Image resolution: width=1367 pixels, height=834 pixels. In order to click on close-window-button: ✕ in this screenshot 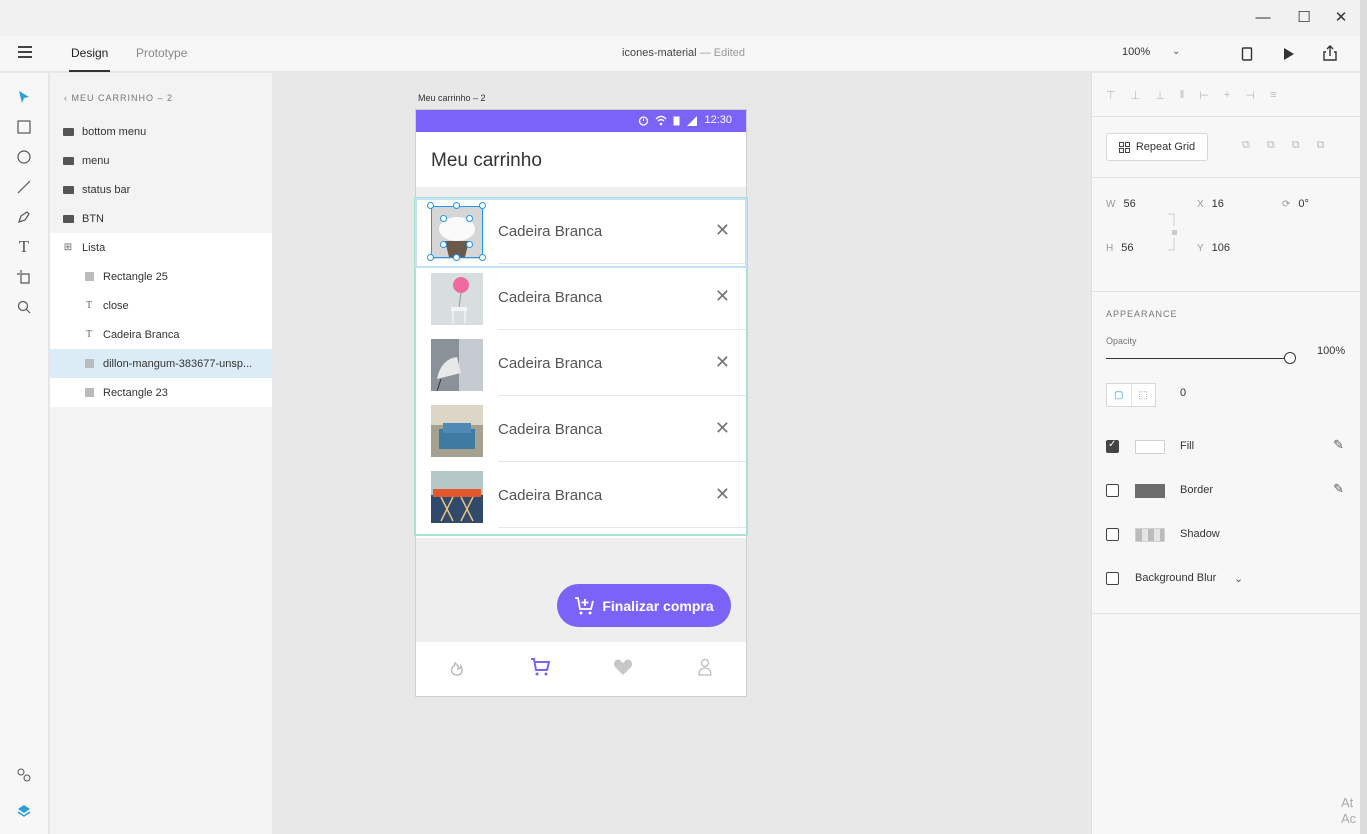, I will do `click(1341, 18)`.